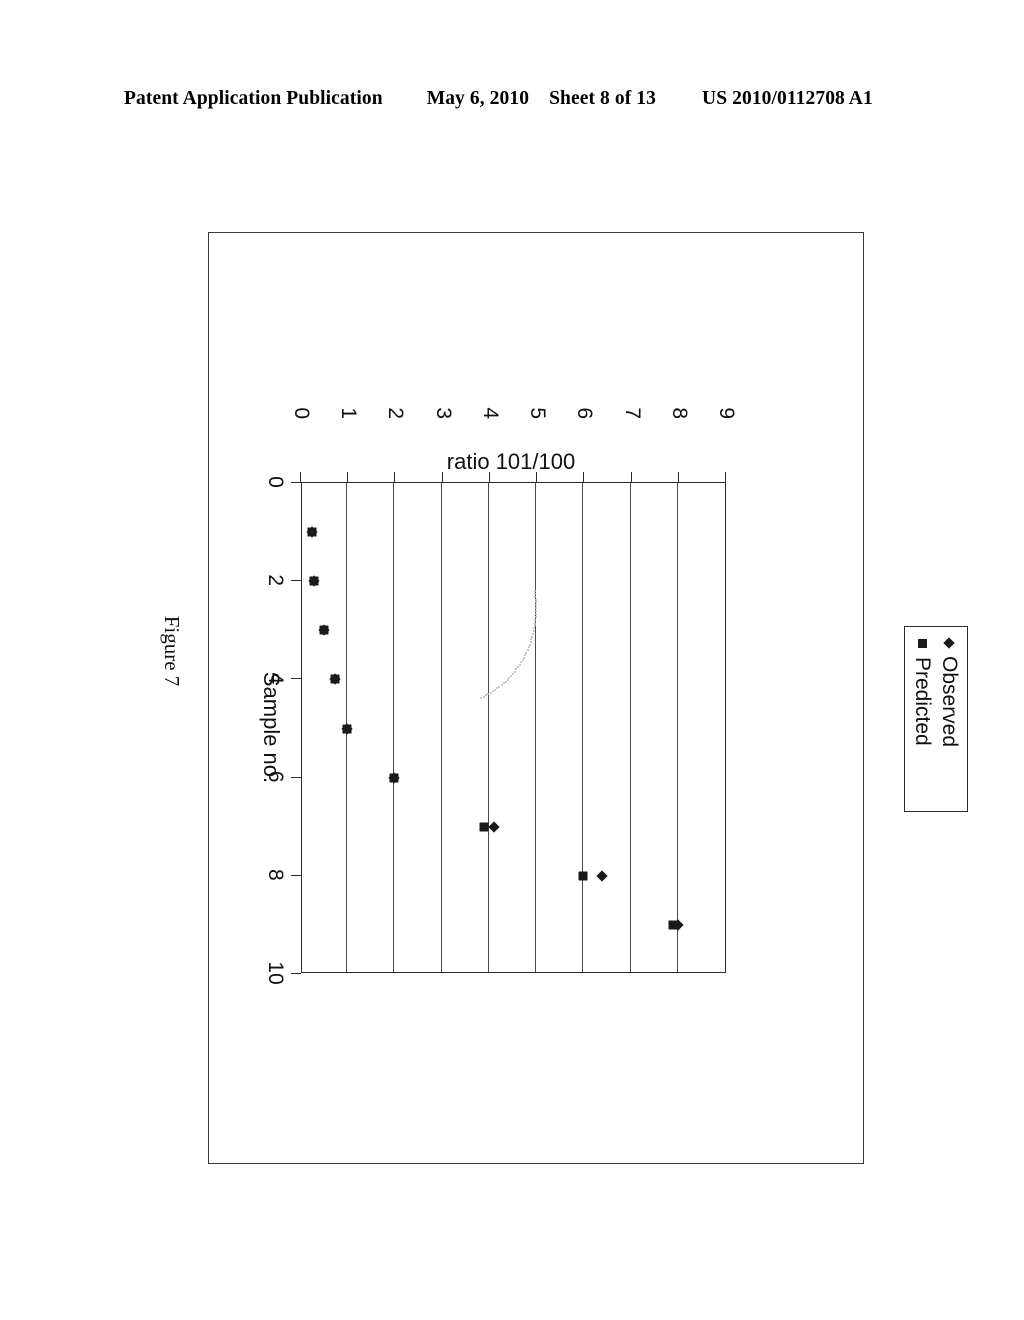 Image resolution: width=1024 pixels, height=1320 pixels. I want to click on y-axis-tick-label: 0, so click(301, 413).